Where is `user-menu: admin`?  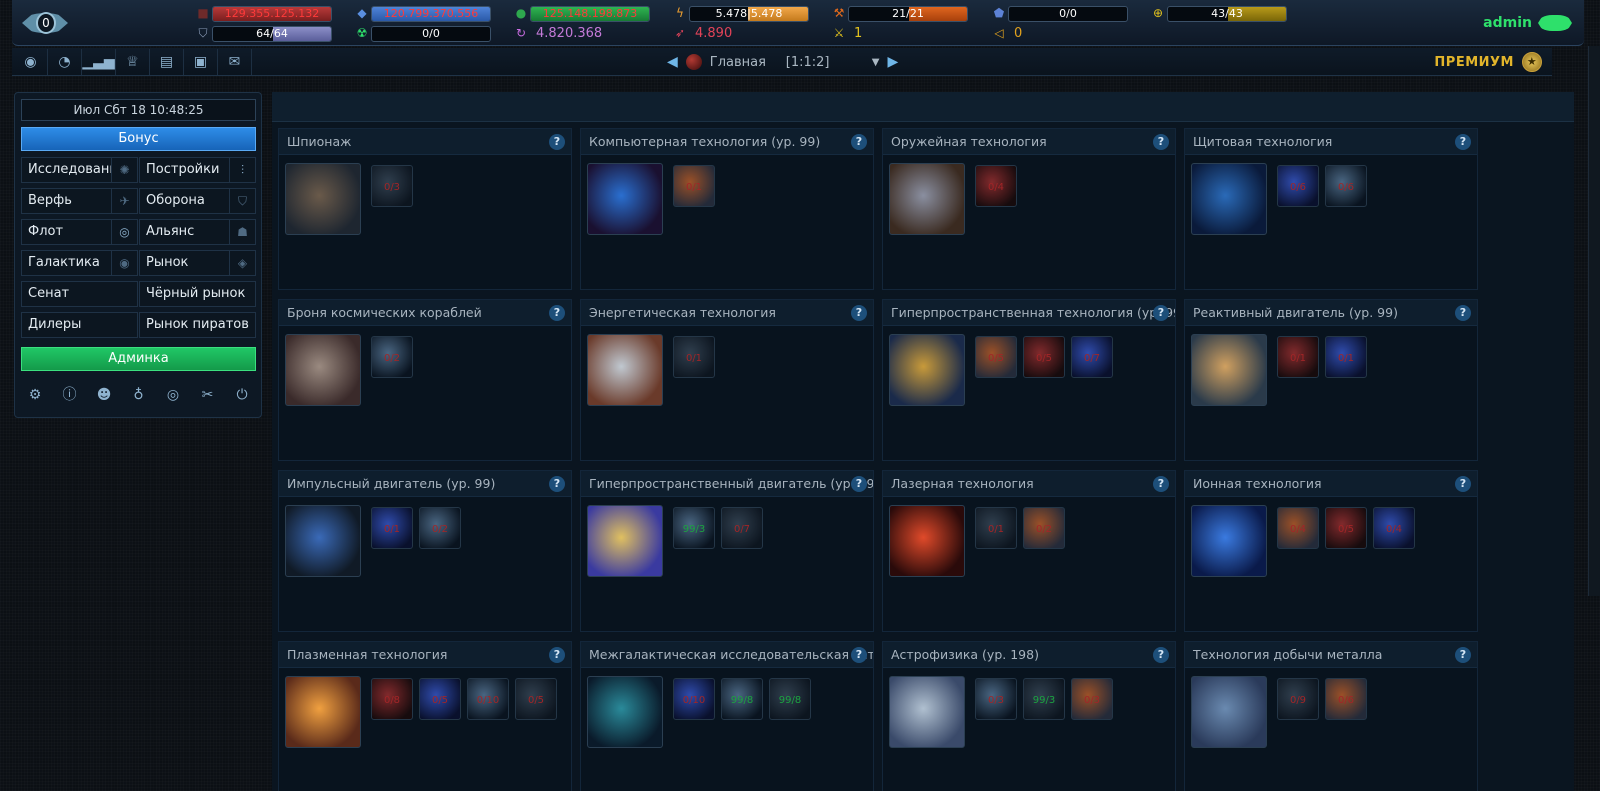 user-menu: admin is located at coordinates (1527, 23).